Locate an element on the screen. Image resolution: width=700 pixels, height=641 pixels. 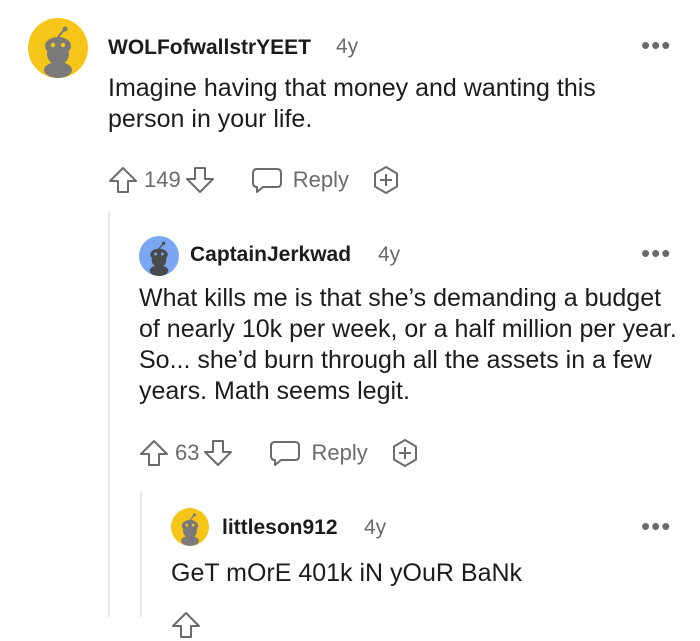
comment-actions: 149 Reply is located at coordinates (254, 180).